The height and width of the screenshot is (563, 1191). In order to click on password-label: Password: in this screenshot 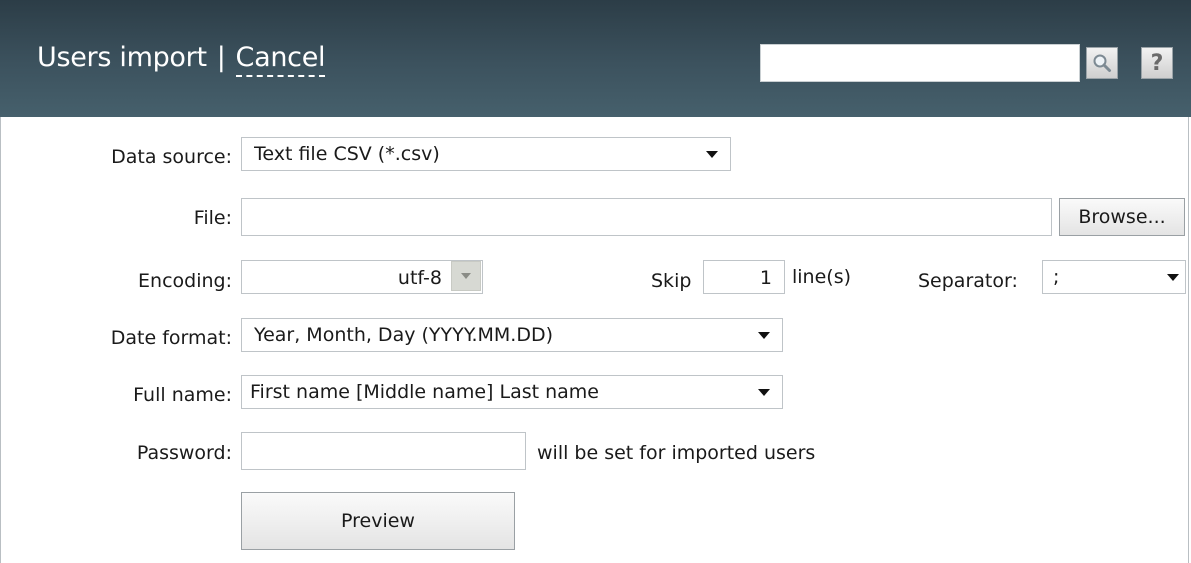, I will do `click(184, 453)`.